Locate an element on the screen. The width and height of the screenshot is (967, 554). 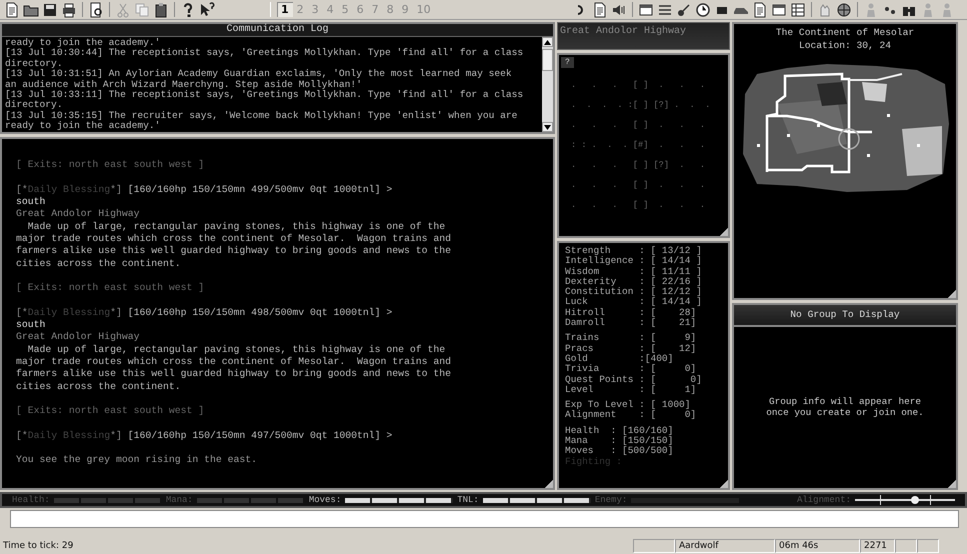
log-line: [13 Jul 10:33:11] The receptionist says, 'Greetings Mollykhan. Type 'find all' for a class is located at coordinates (264, 95).